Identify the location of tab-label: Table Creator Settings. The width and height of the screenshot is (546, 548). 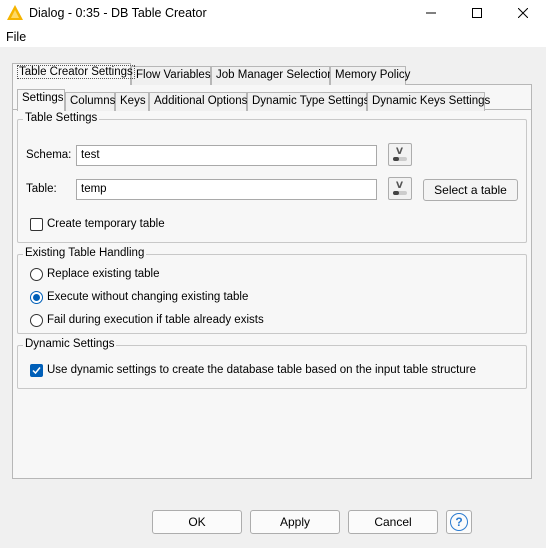
(76, 72).